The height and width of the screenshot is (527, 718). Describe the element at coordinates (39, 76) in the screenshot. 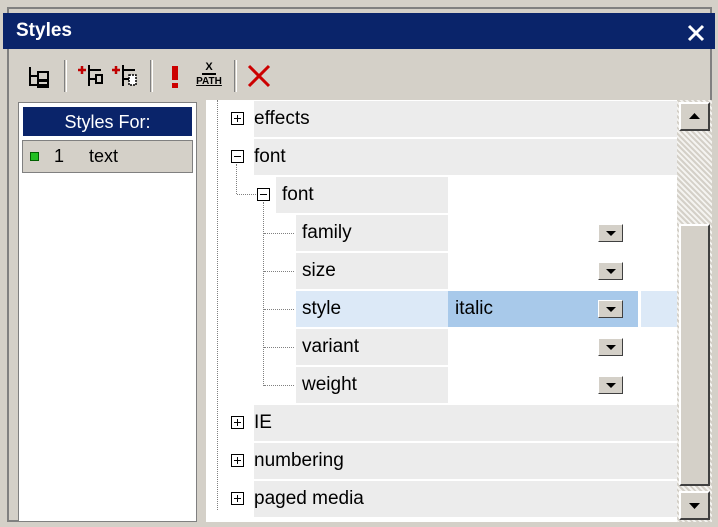

I see `tree-layout-icon` at that location.